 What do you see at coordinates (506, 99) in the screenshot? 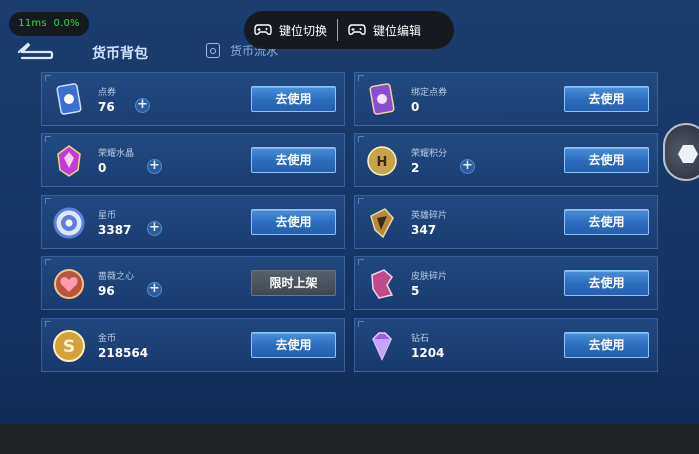
I see `currency-card: 绑定点券 0 去使用` at bounding box center [506, 99].